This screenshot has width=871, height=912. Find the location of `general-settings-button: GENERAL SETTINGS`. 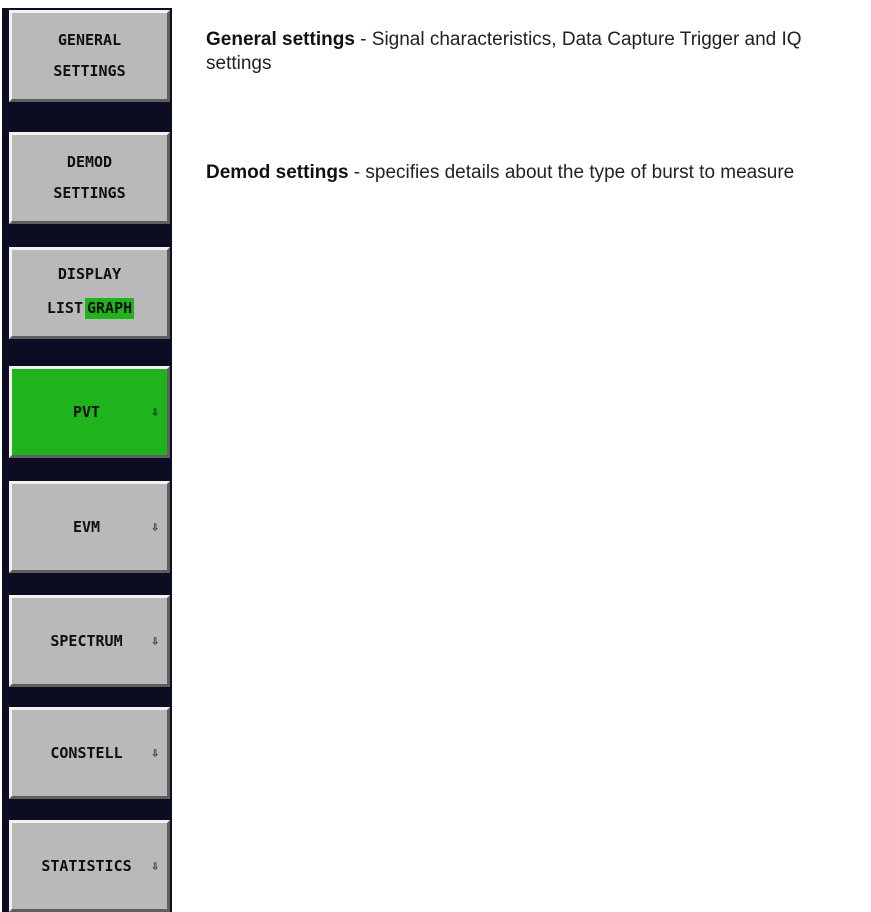

general-settings-button: GENERAL SETTINGS is located at coordinates (89, 56).